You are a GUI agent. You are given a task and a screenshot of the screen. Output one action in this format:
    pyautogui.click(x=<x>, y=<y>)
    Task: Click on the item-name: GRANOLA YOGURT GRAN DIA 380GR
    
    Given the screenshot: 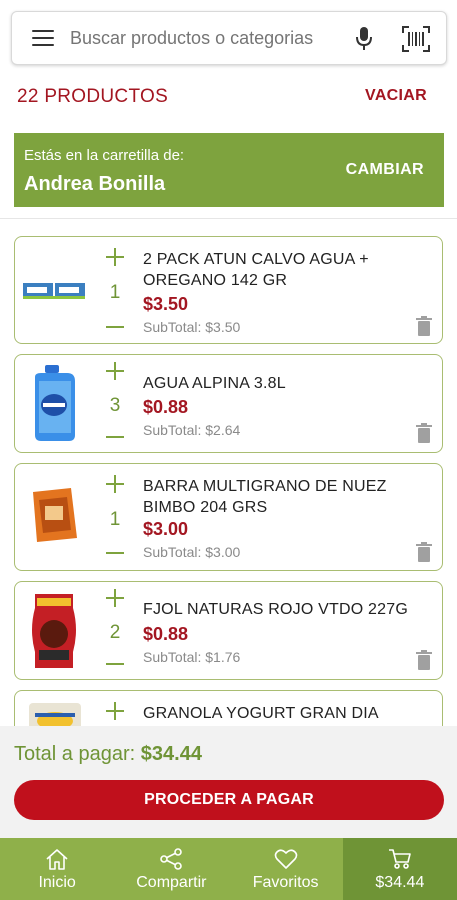 What is the action you would take?
    pyautogui.click(x=260, y=713)
    